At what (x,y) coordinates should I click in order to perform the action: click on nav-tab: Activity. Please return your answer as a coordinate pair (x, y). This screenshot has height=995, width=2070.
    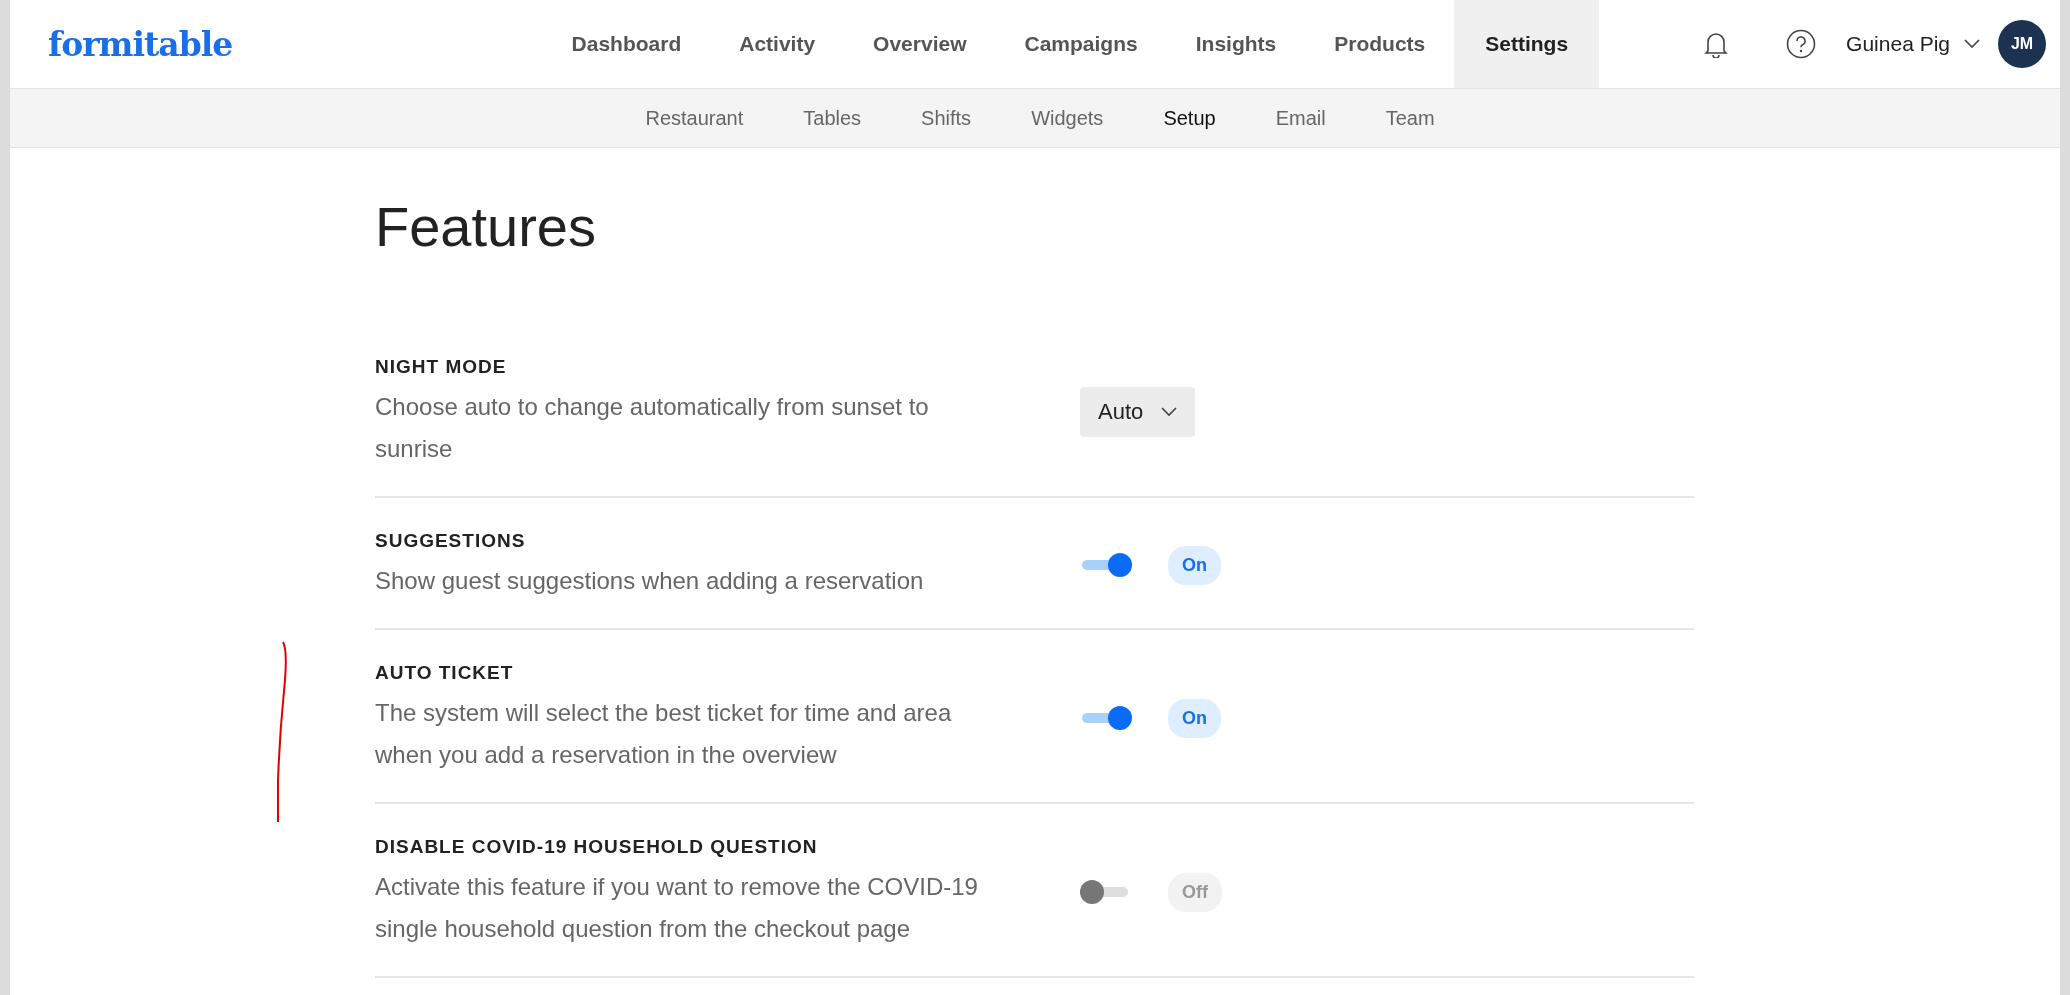
    Looking at the image, I should click on (777, 44).